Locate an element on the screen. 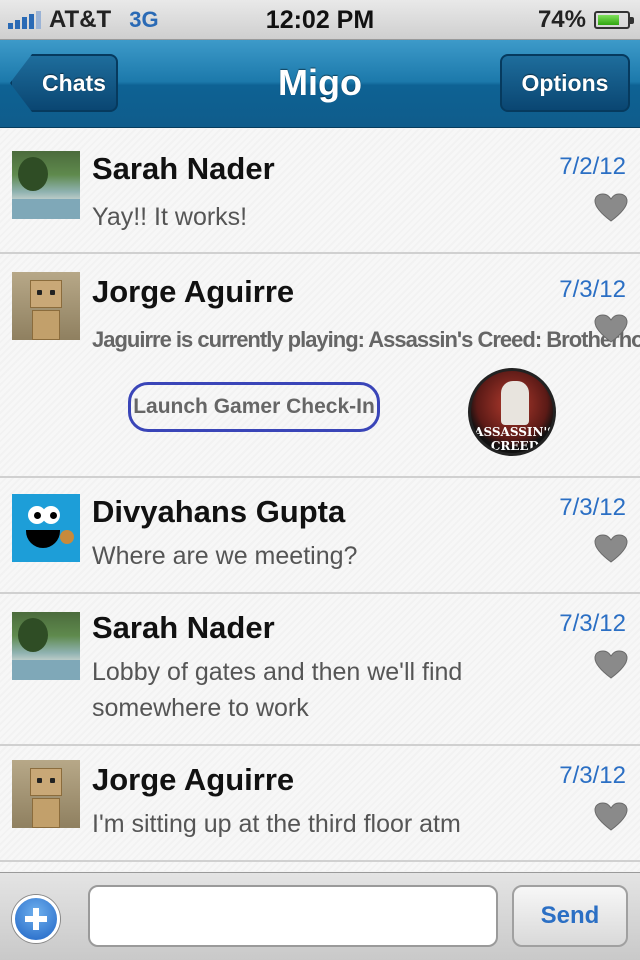  battery-percent: 74% is located at coordinates (561, 19).